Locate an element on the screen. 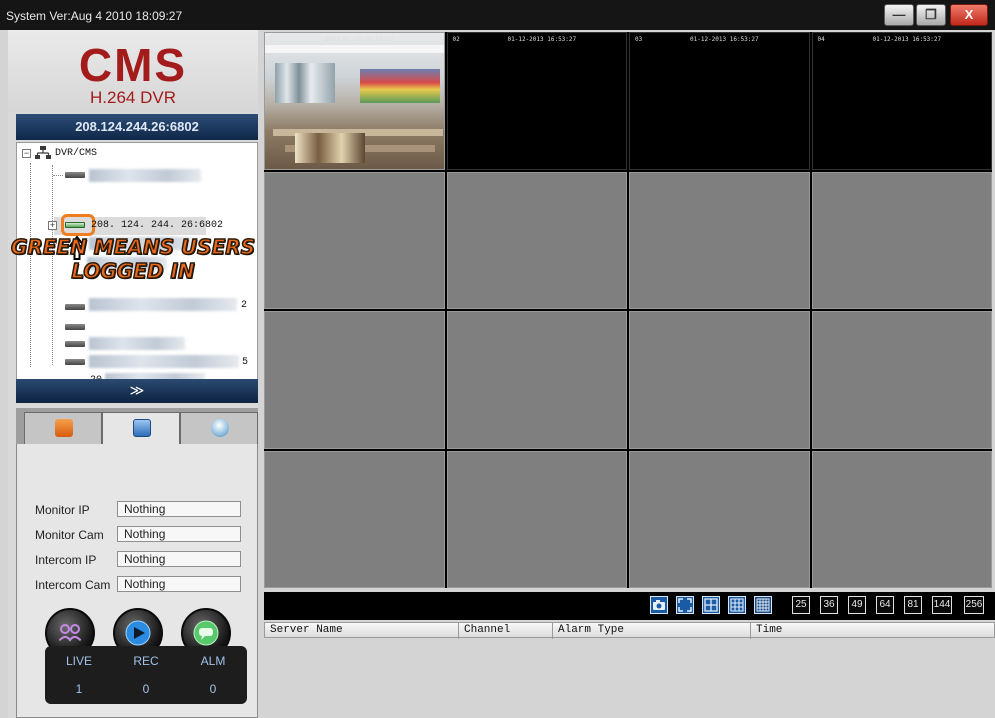 This screenshot has height=718, width=995. logo-area: CMS H.264 DVR is located at coordinates (133, 71).